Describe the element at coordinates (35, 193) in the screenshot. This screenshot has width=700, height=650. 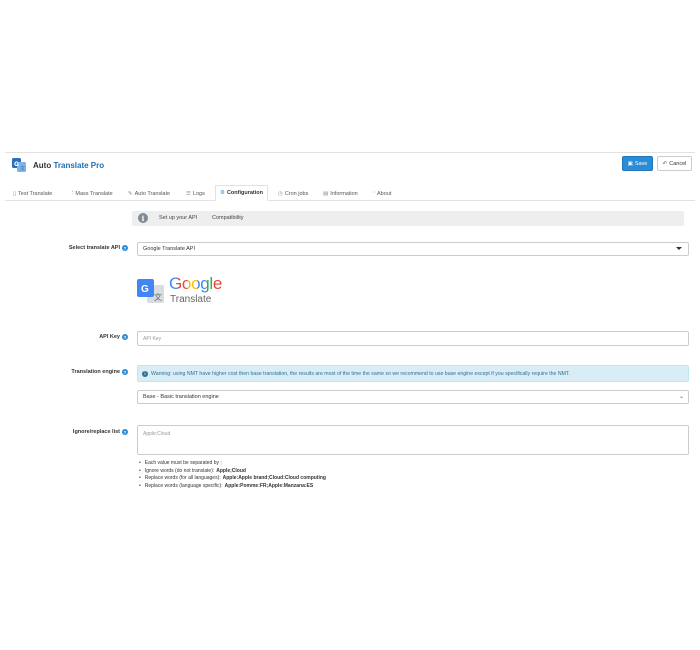
I see `tab-label: Test Translate` at that location.